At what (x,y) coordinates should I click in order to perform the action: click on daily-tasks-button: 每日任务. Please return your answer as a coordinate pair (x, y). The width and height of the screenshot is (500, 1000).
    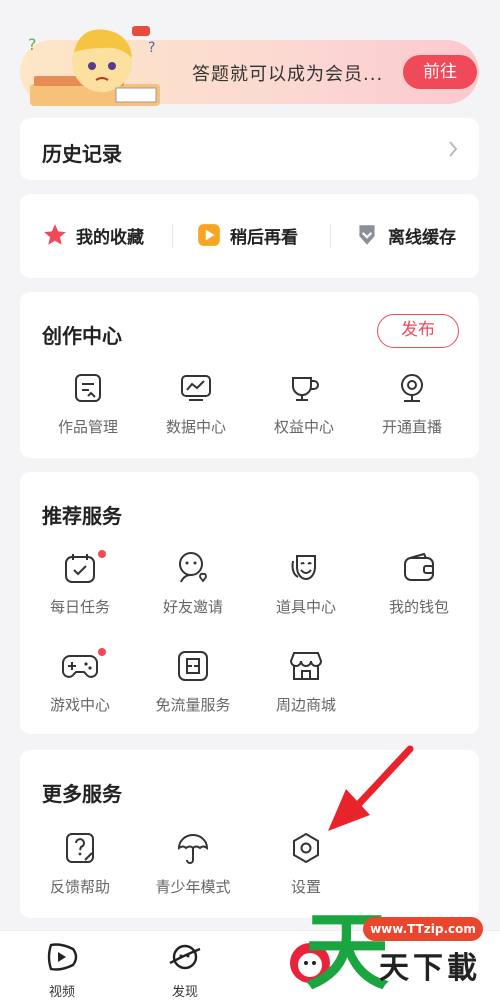
    Looking at the image, I should click on (80, 582).